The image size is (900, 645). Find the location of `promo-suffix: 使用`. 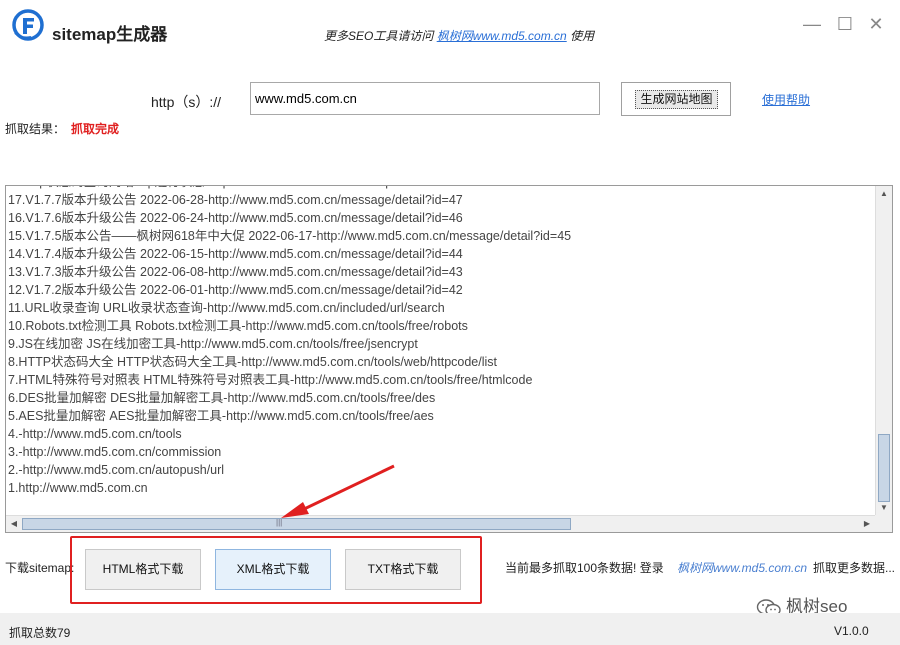

promo-suffix: 使用 is located at coordinates (582, 36).